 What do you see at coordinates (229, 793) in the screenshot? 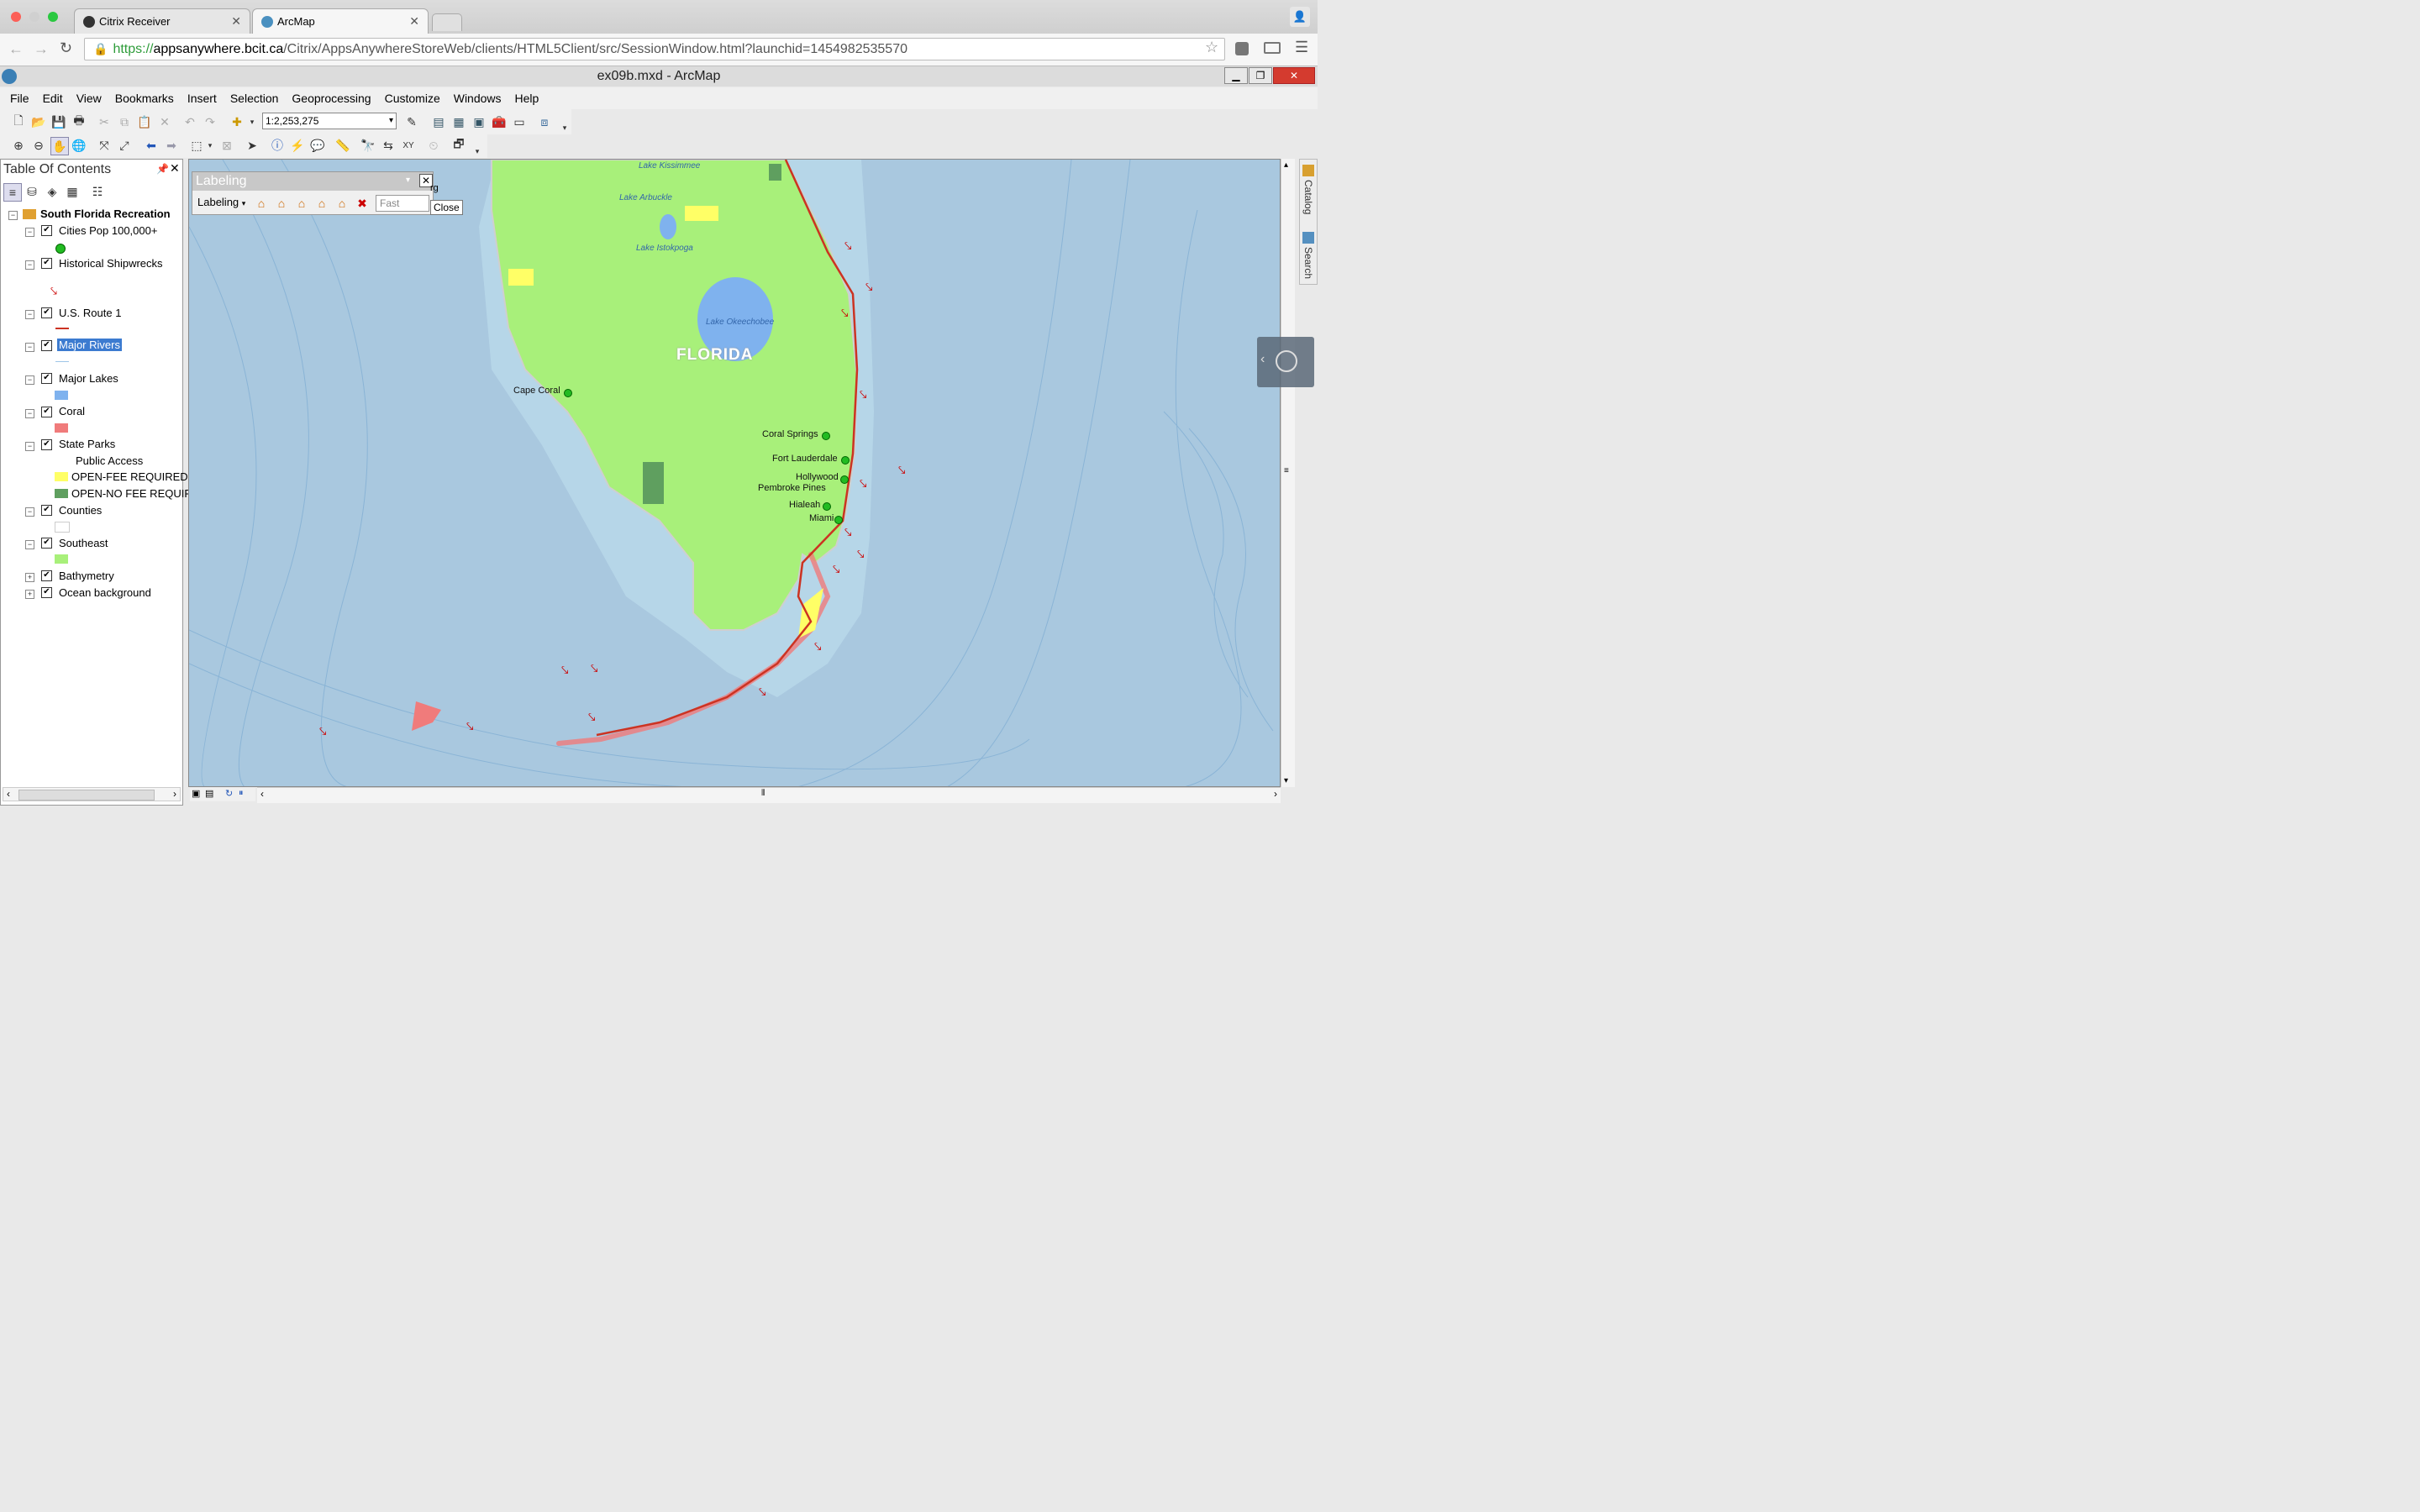
I see `refresh-icon: ↻` at bounding box center [229, 793].